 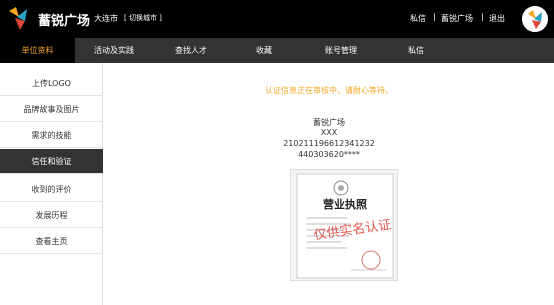 What do you see at coordinates (64, 19) in the screenshot?
I see `brand-name: 蓄锐广场` at bounding box center [64, 19].